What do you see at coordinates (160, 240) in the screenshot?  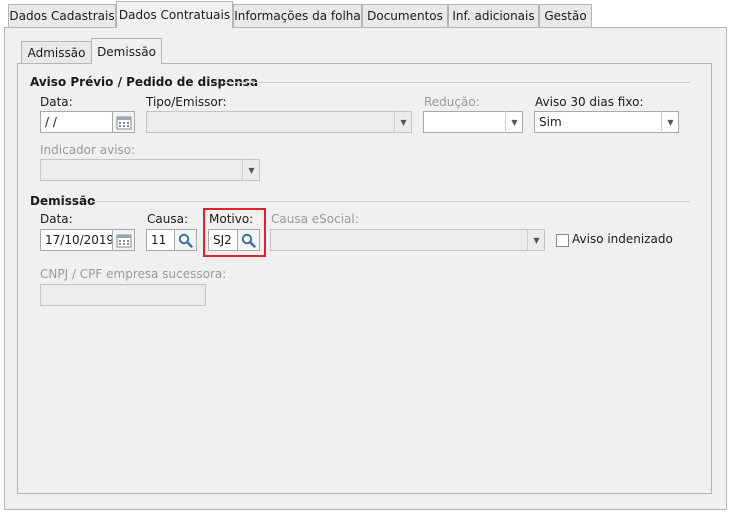 I see `causa-input: 11` at bounding box center [160, 240].